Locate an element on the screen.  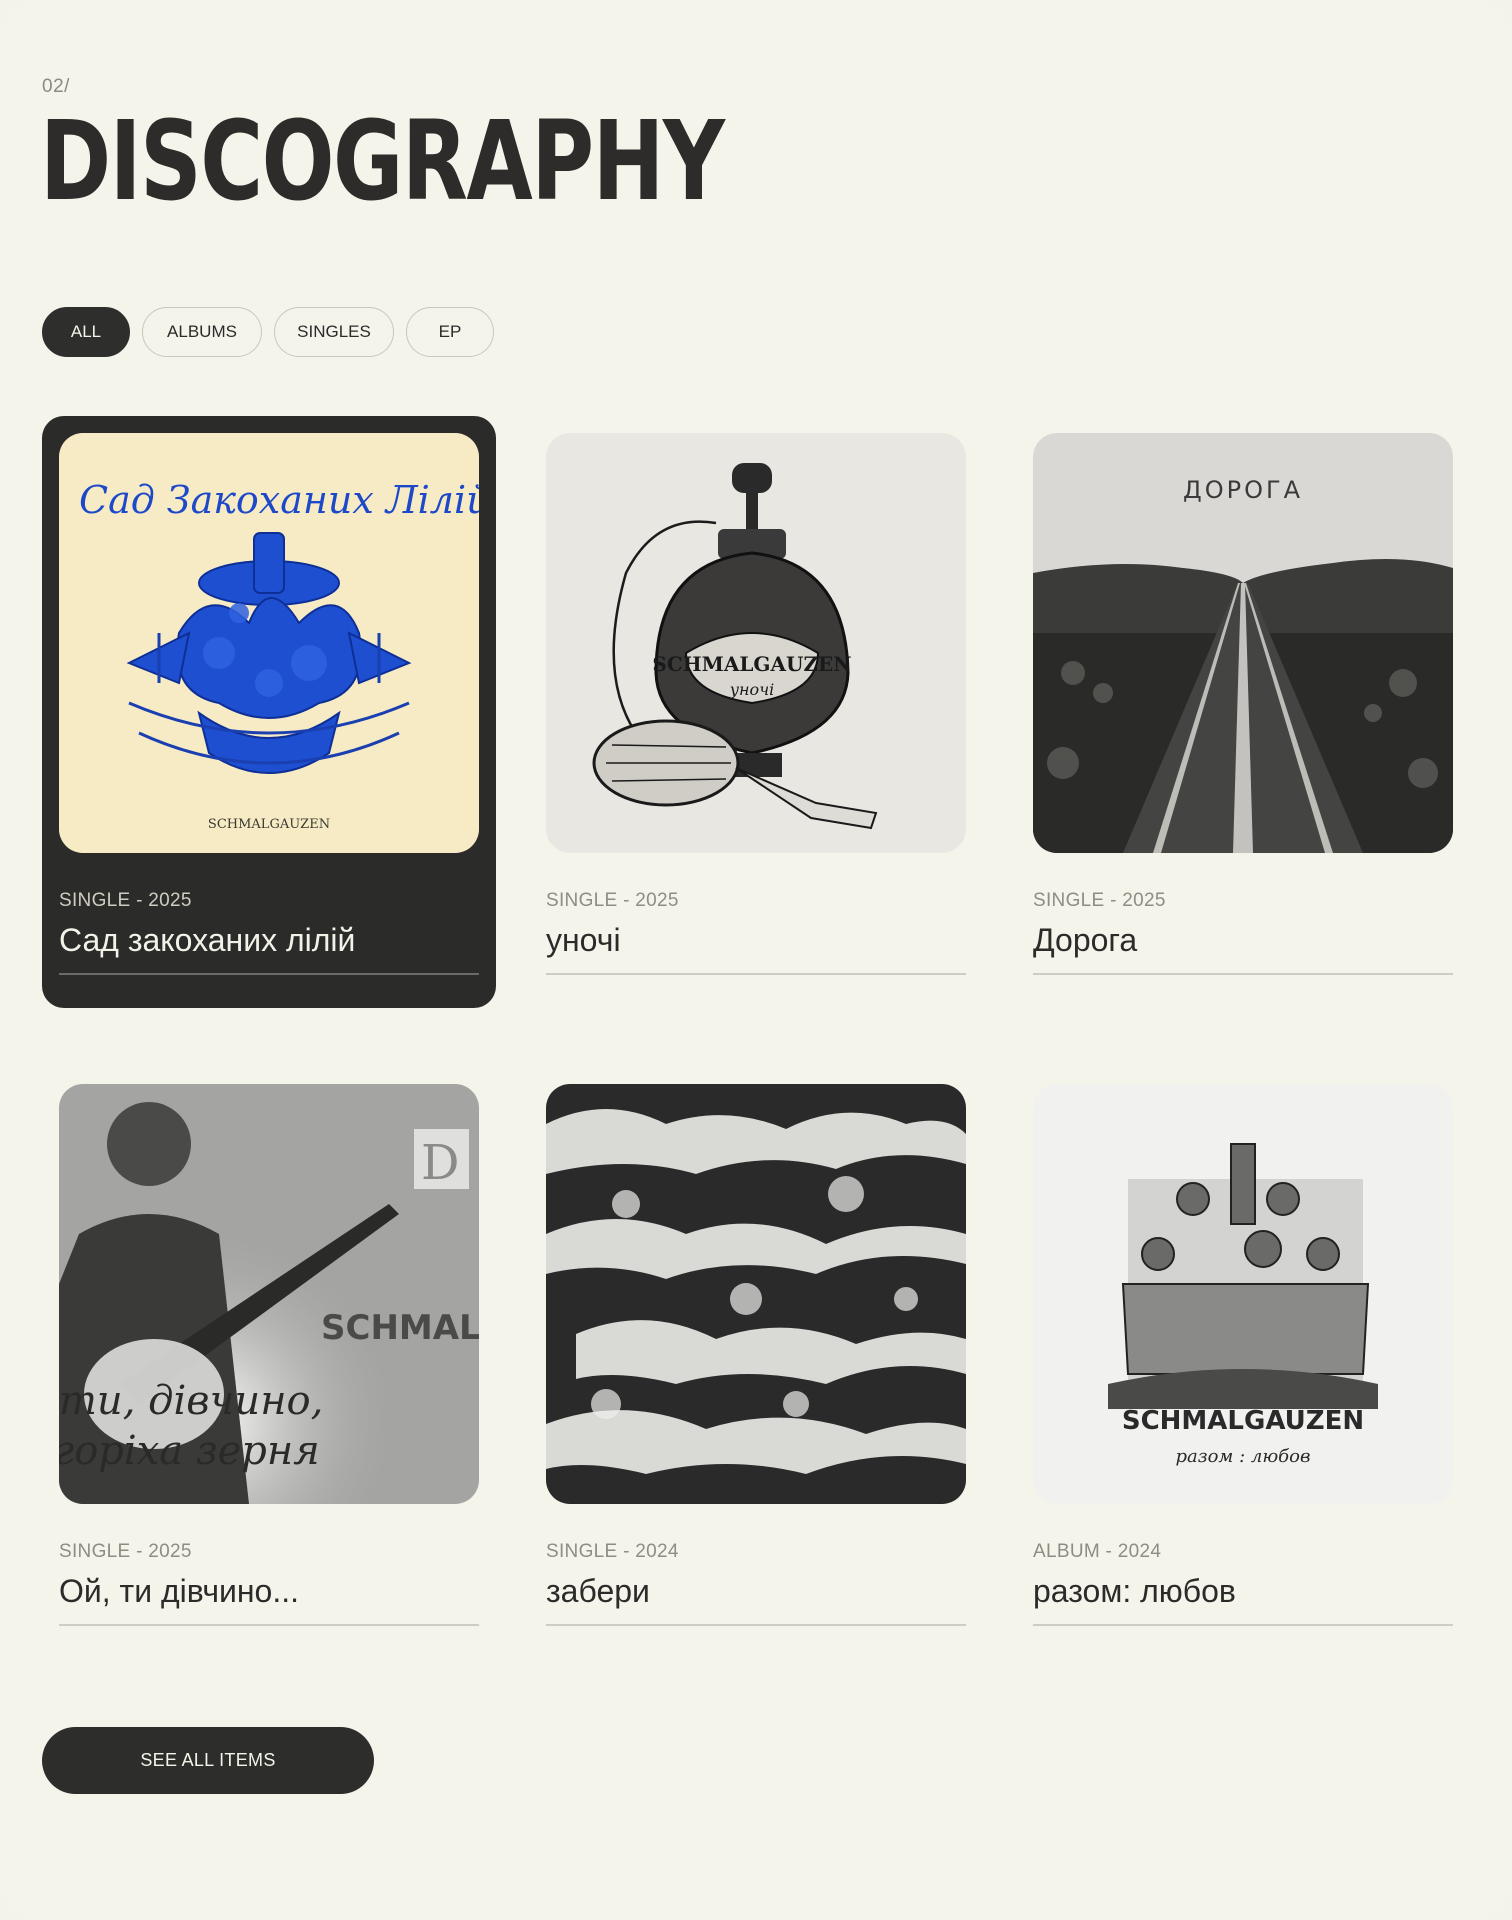
cover-caption: ДОРОГА is located at coordinates (1243, 490).